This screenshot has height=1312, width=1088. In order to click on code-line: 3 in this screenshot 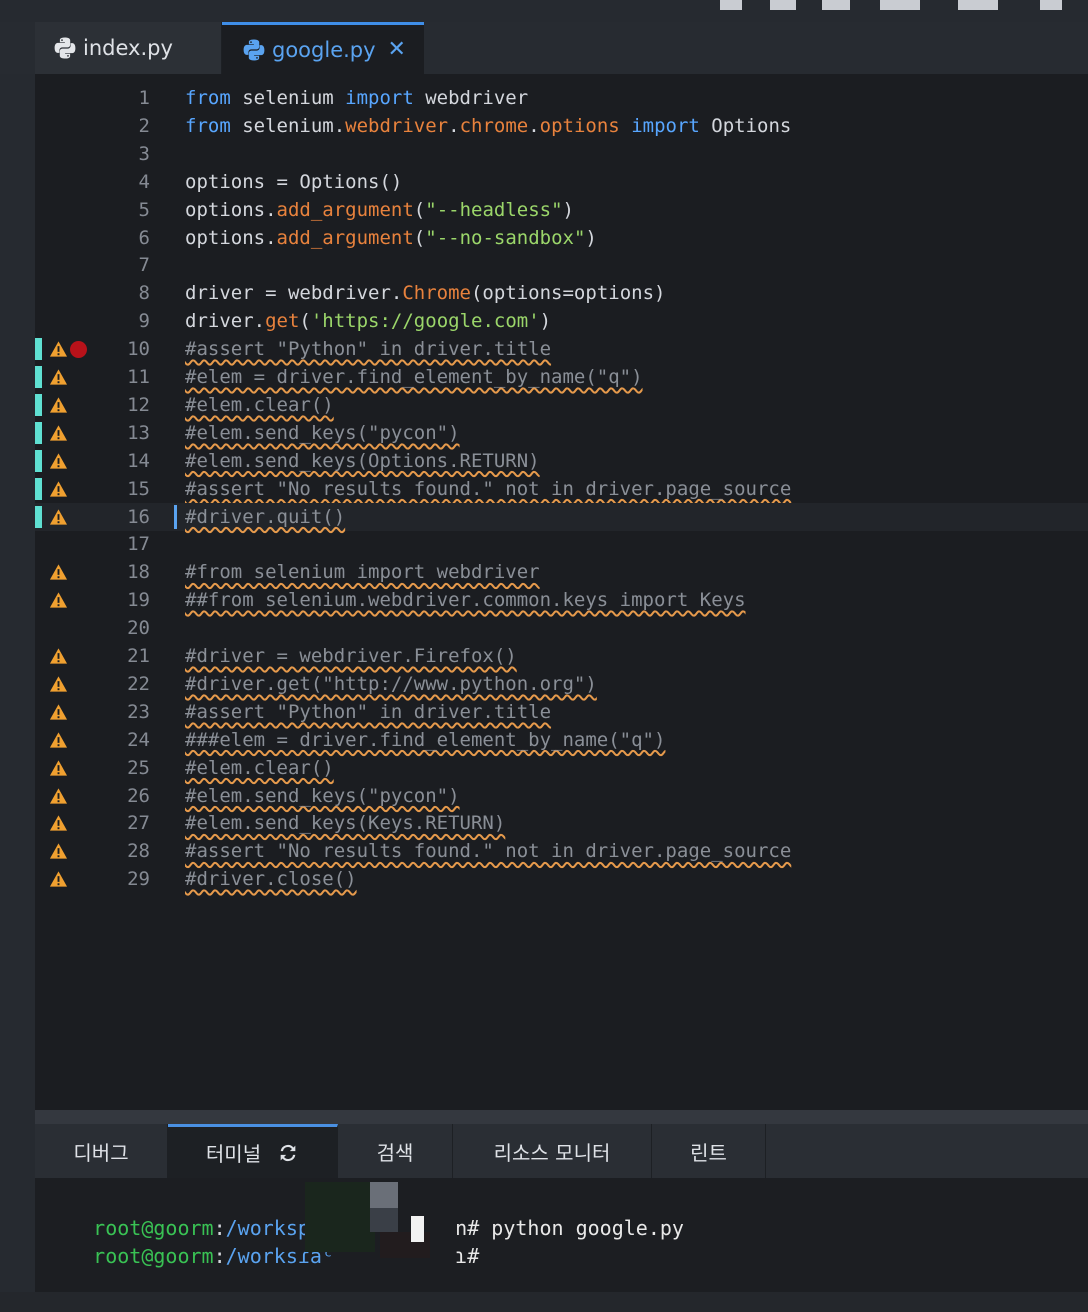, I will do `click(561, 154)`.